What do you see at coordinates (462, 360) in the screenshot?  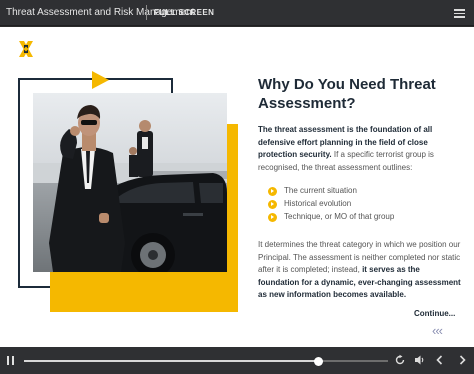 I see `next-icon` at bounding box center [462, 360].